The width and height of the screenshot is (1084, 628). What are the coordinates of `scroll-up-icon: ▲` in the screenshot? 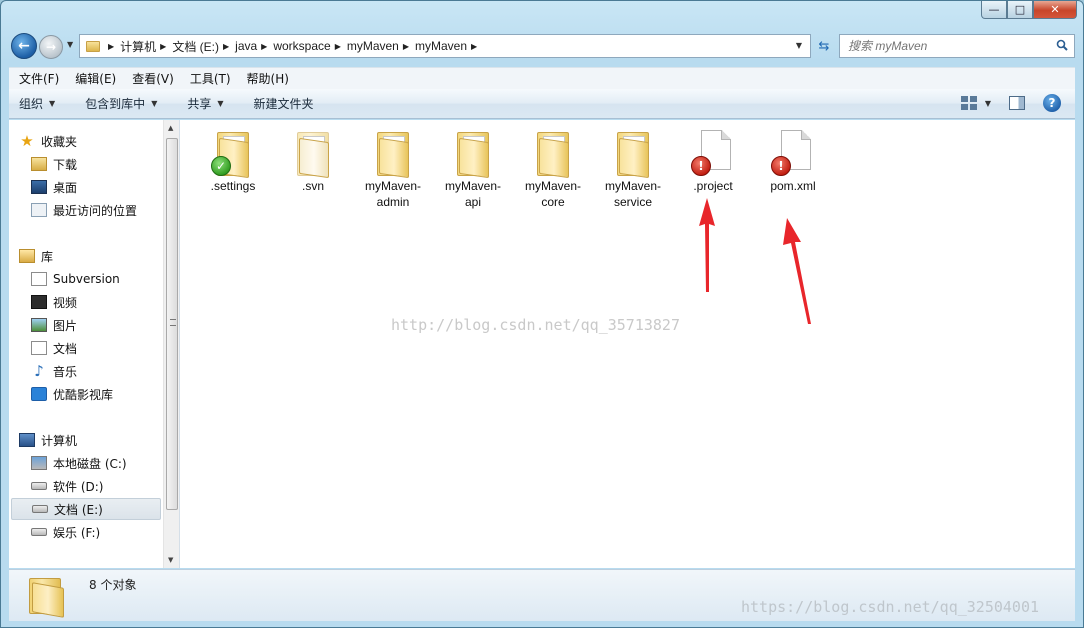 It's located at (170, 128).